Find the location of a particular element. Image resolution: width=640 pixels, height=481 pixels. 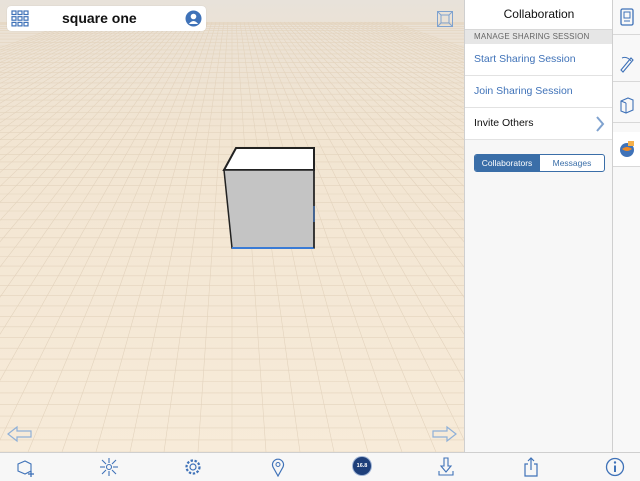

undo-arrow-icon is located at coordinates (20, 434).